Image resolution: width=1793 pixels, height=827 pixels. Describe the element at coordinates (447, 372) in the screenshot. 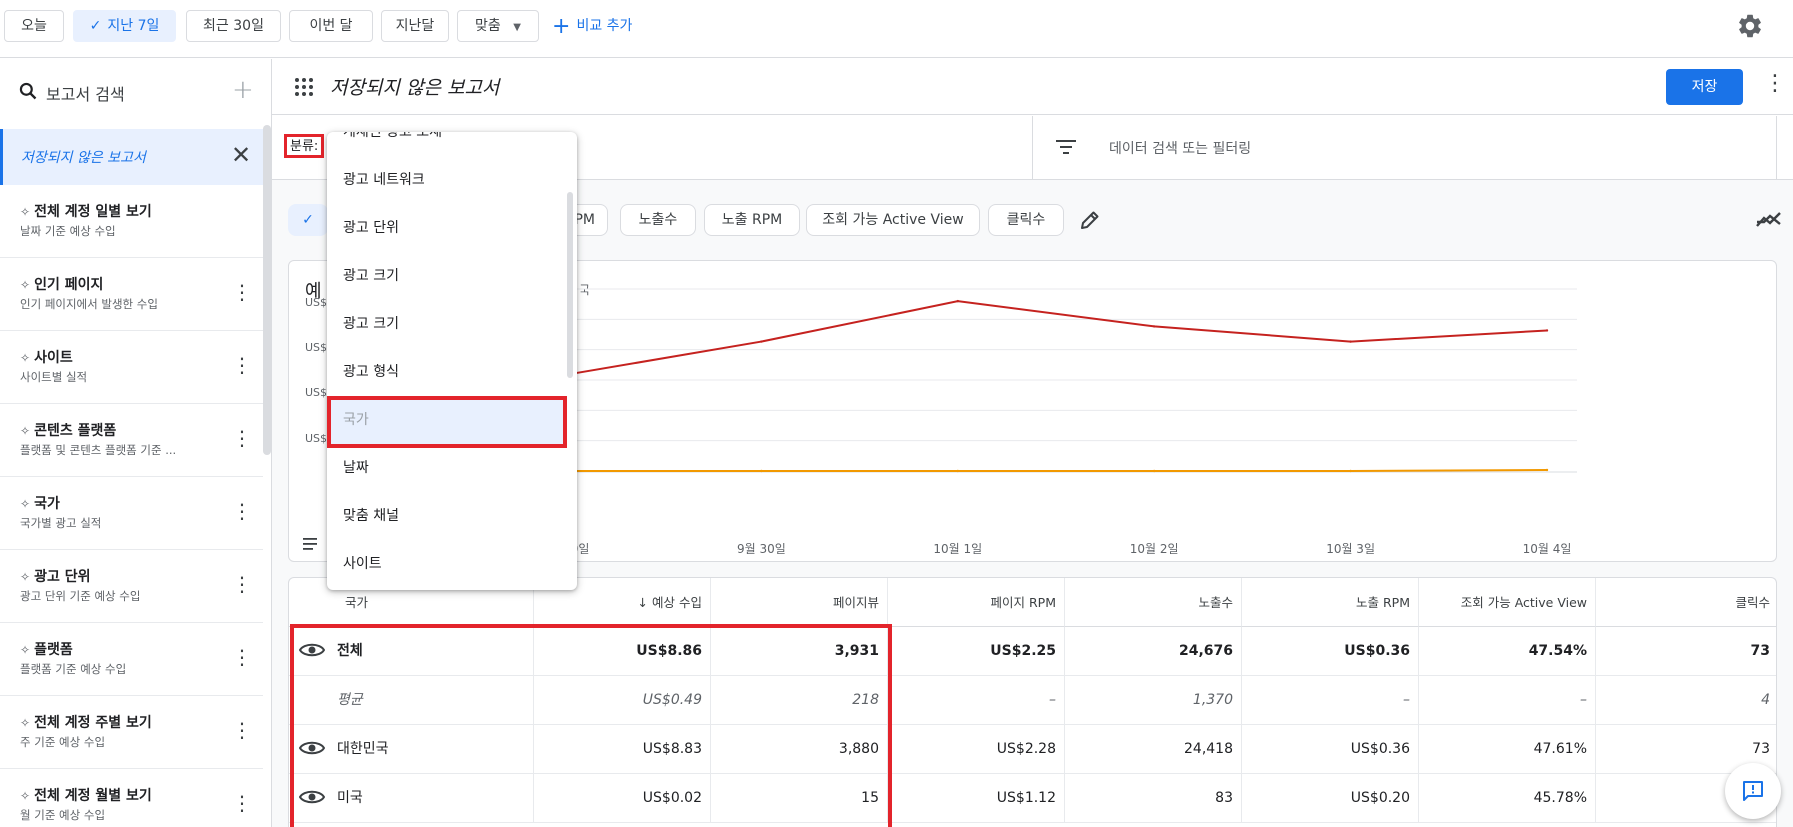

I see `dropdown-item: 광고 형식` at that location.